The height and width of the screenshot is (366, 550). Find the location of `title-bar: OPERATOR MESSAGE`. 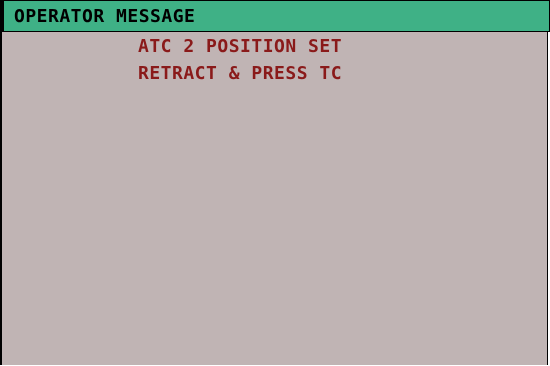

title-bar: OPERATOR MESSAGE is located at coordinates (276, 15).